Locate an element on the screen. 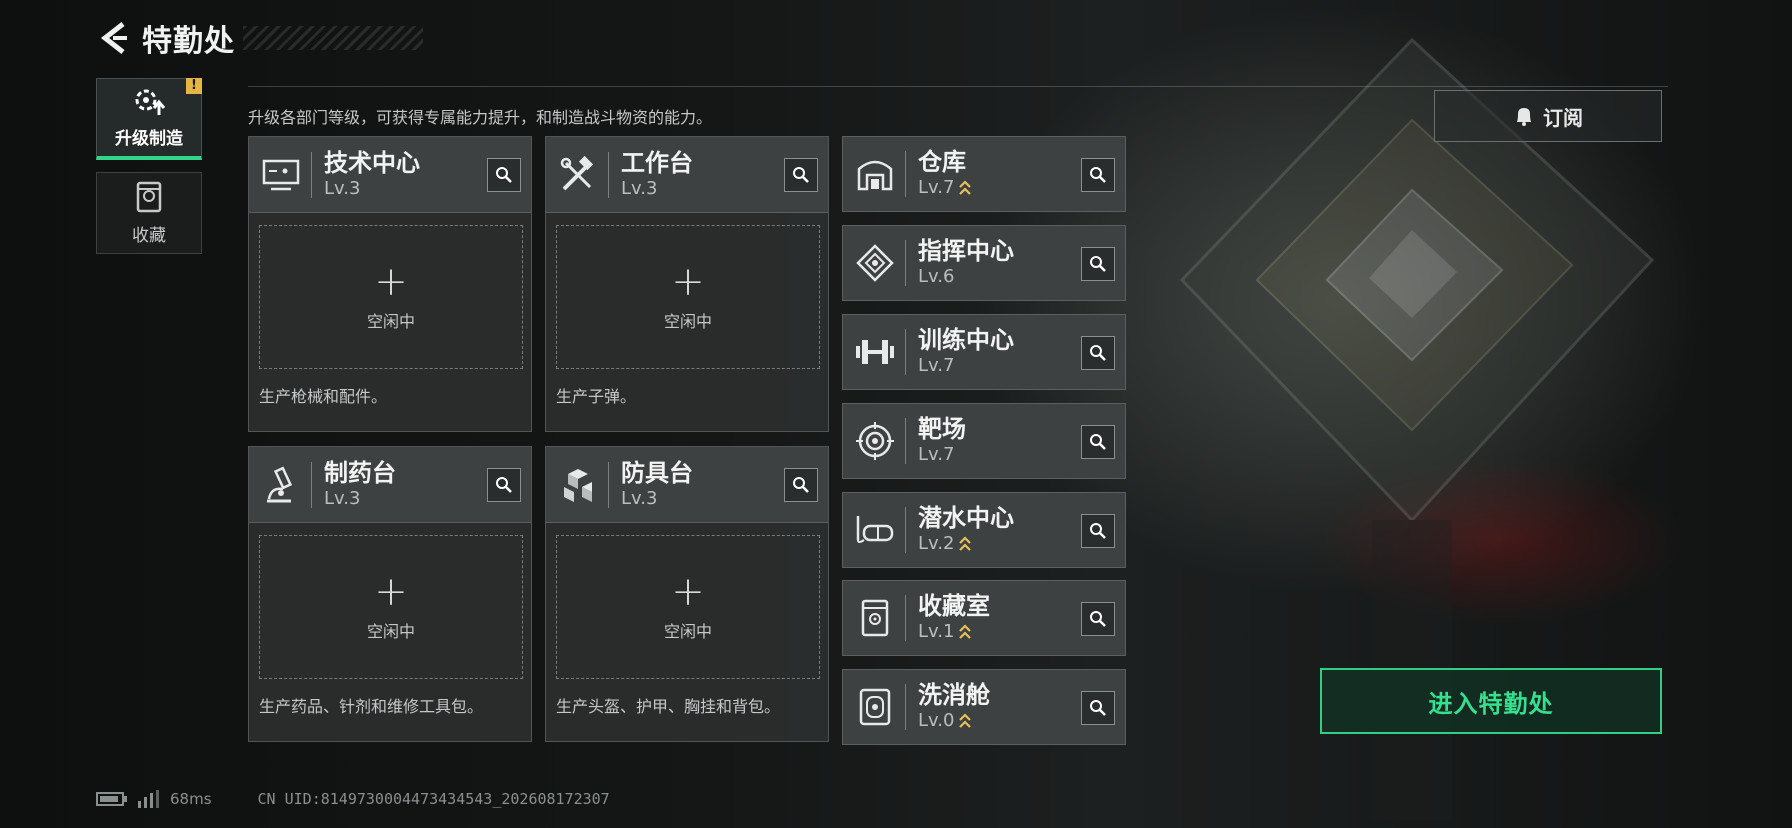  card-header: 工作台 Lv.3 is located at coordinates (687, 175).